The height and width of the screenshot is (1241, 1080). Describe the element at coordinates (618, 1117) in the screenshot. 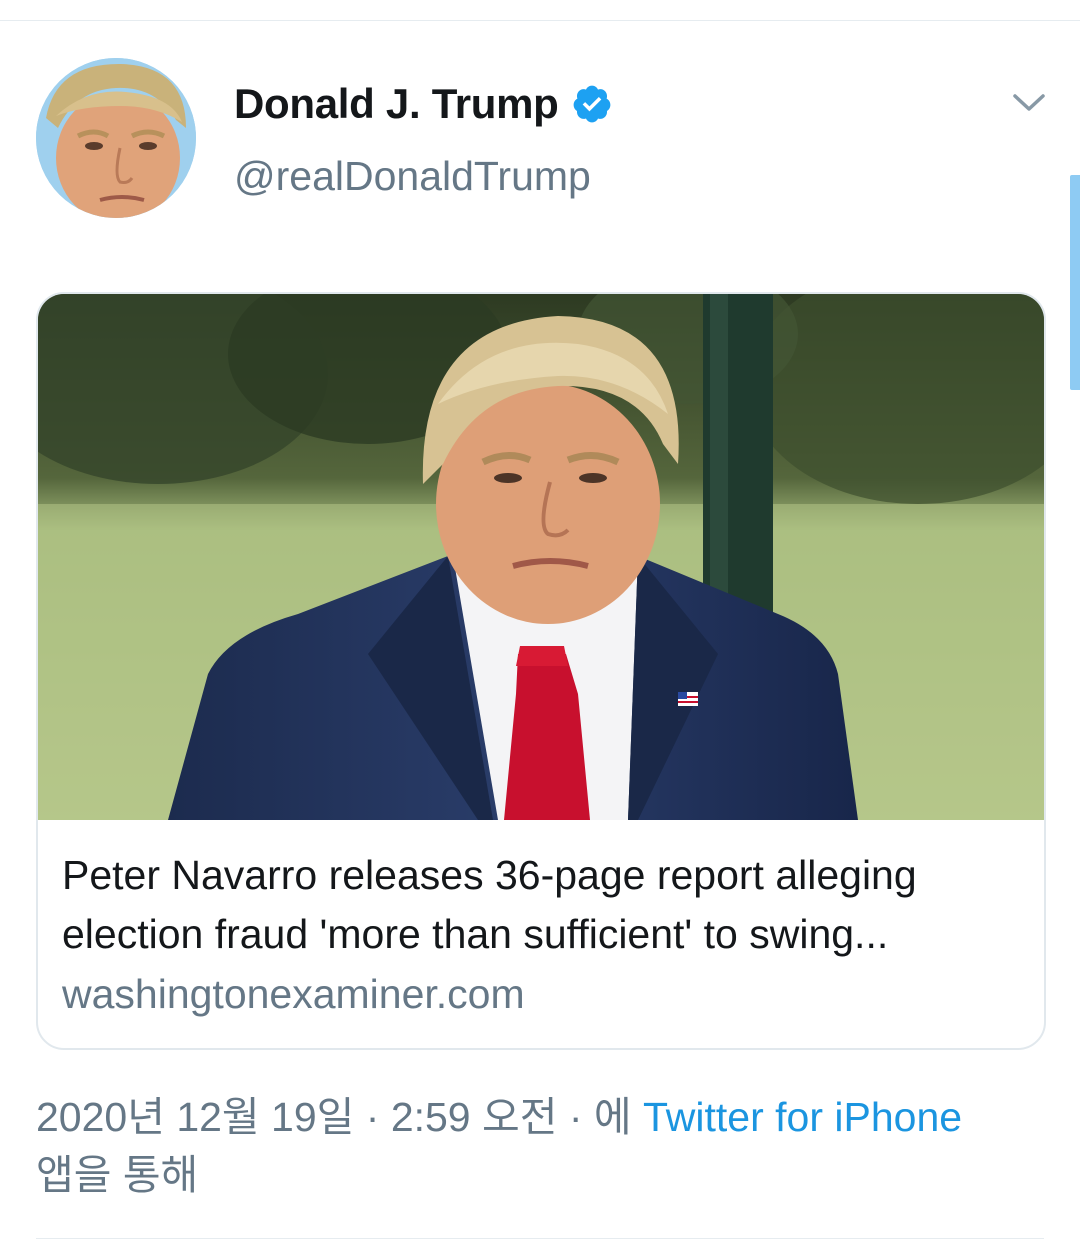

I see `via-prefix: 에` at that location.